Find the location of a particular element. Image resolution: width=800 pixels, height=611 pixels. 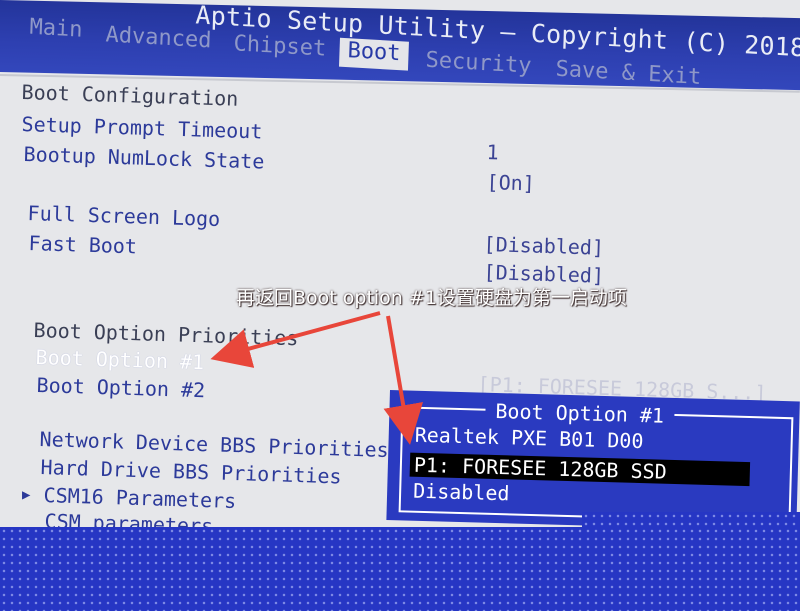

full-screen-logo-label: Full Screen Logo is located at coordinates (123, 216).